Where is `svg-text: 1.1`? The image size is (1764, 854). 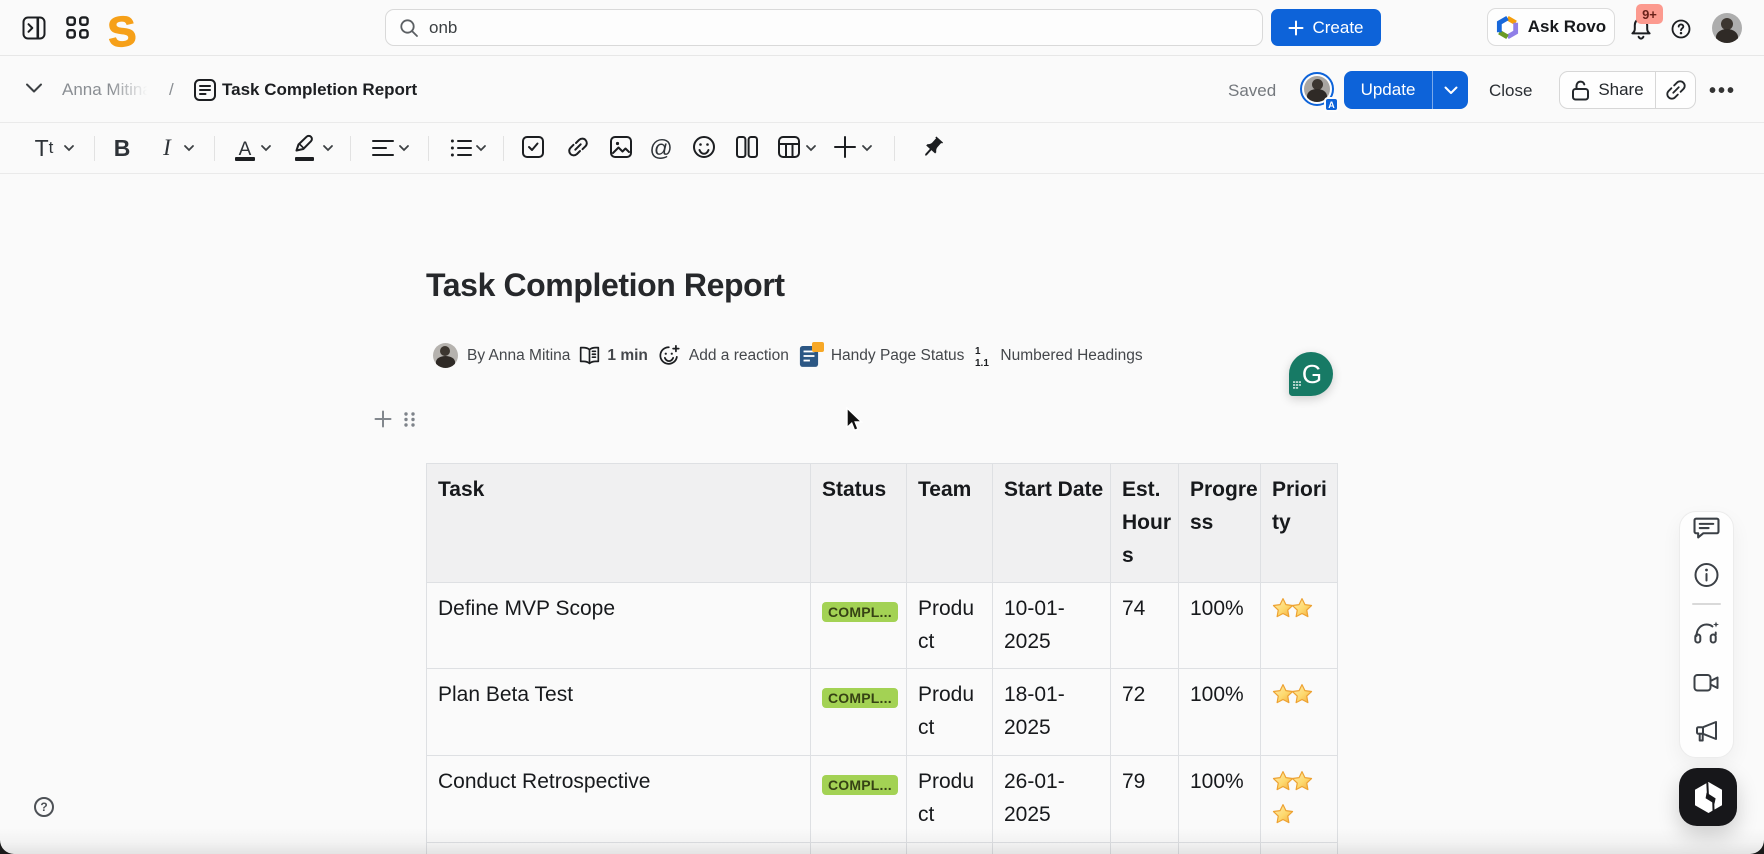
svg-text: 1.1 is located at coordinates (982, 363).